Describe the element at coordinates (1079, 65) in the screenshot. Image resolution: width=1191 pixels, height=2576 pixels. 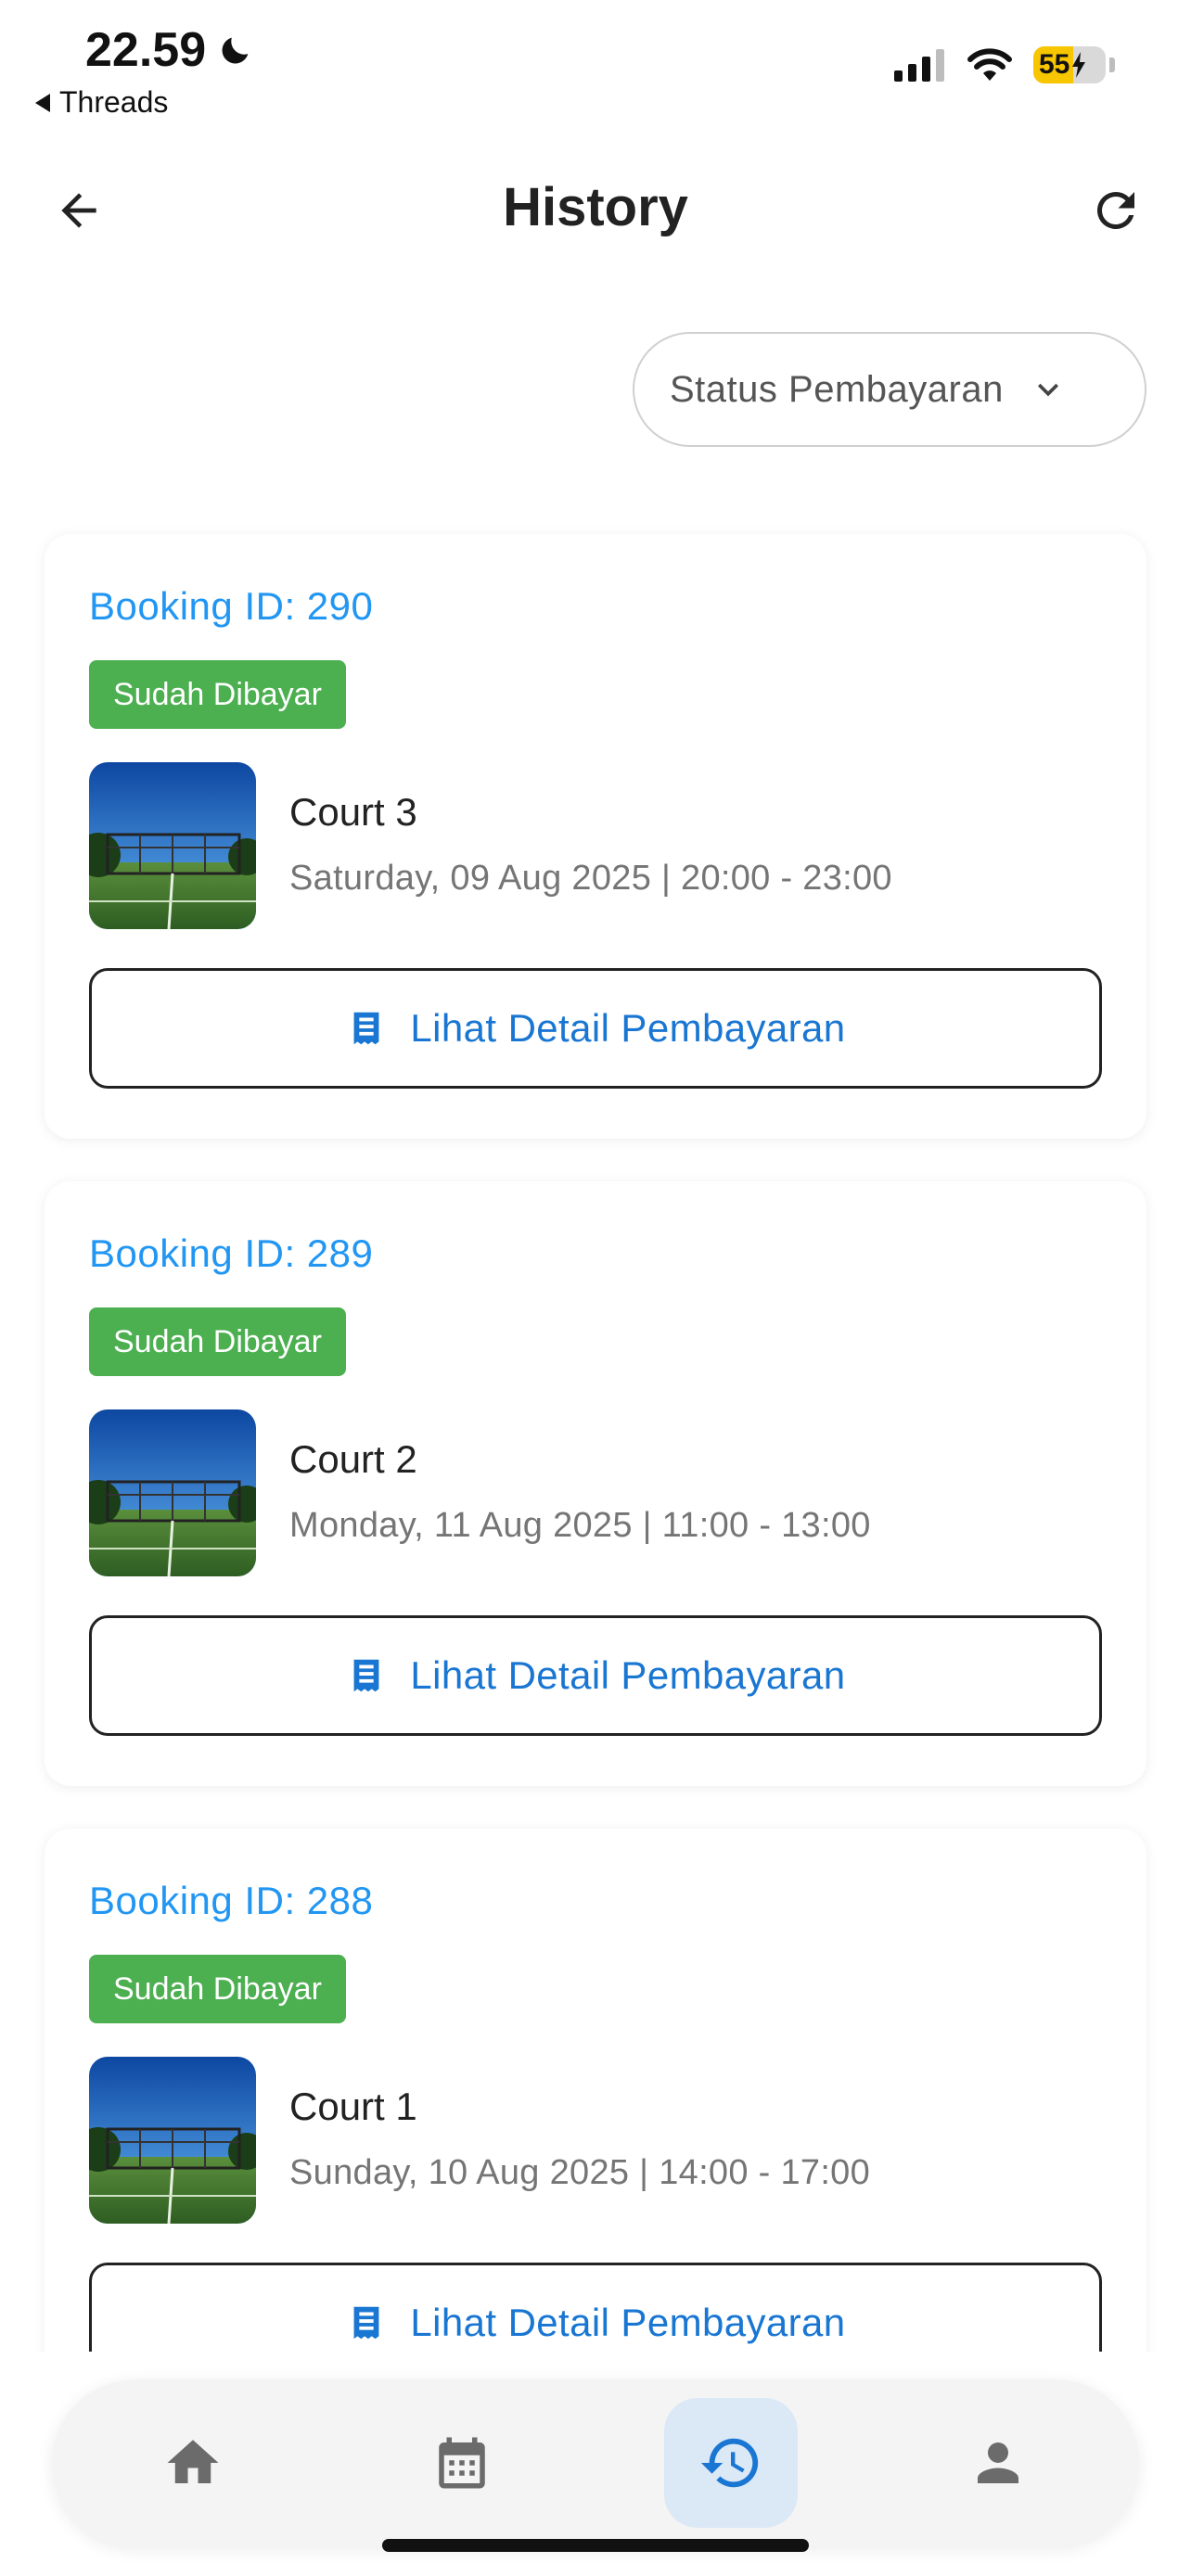
I see `charging-bolt-icon` at that location.